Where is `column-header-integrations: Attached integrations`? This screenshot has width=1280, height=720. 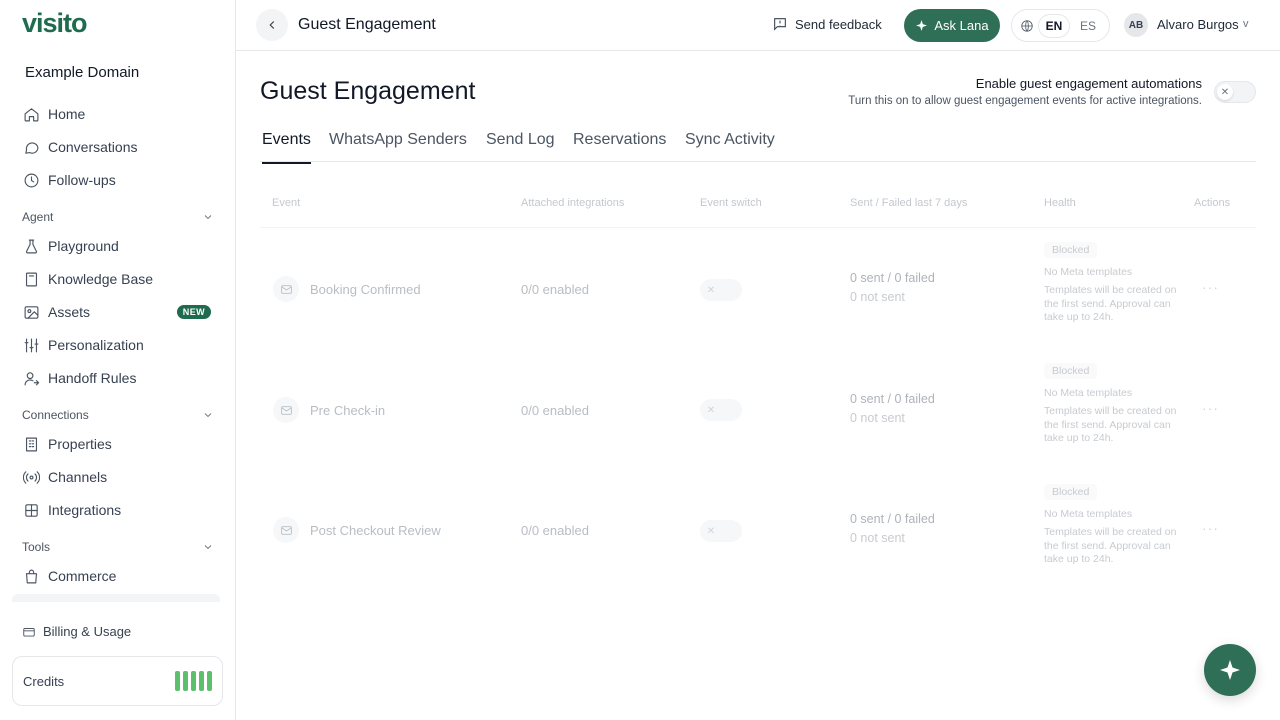 column-header-integrations: Attached integrations is located at coordinates (573, 203).